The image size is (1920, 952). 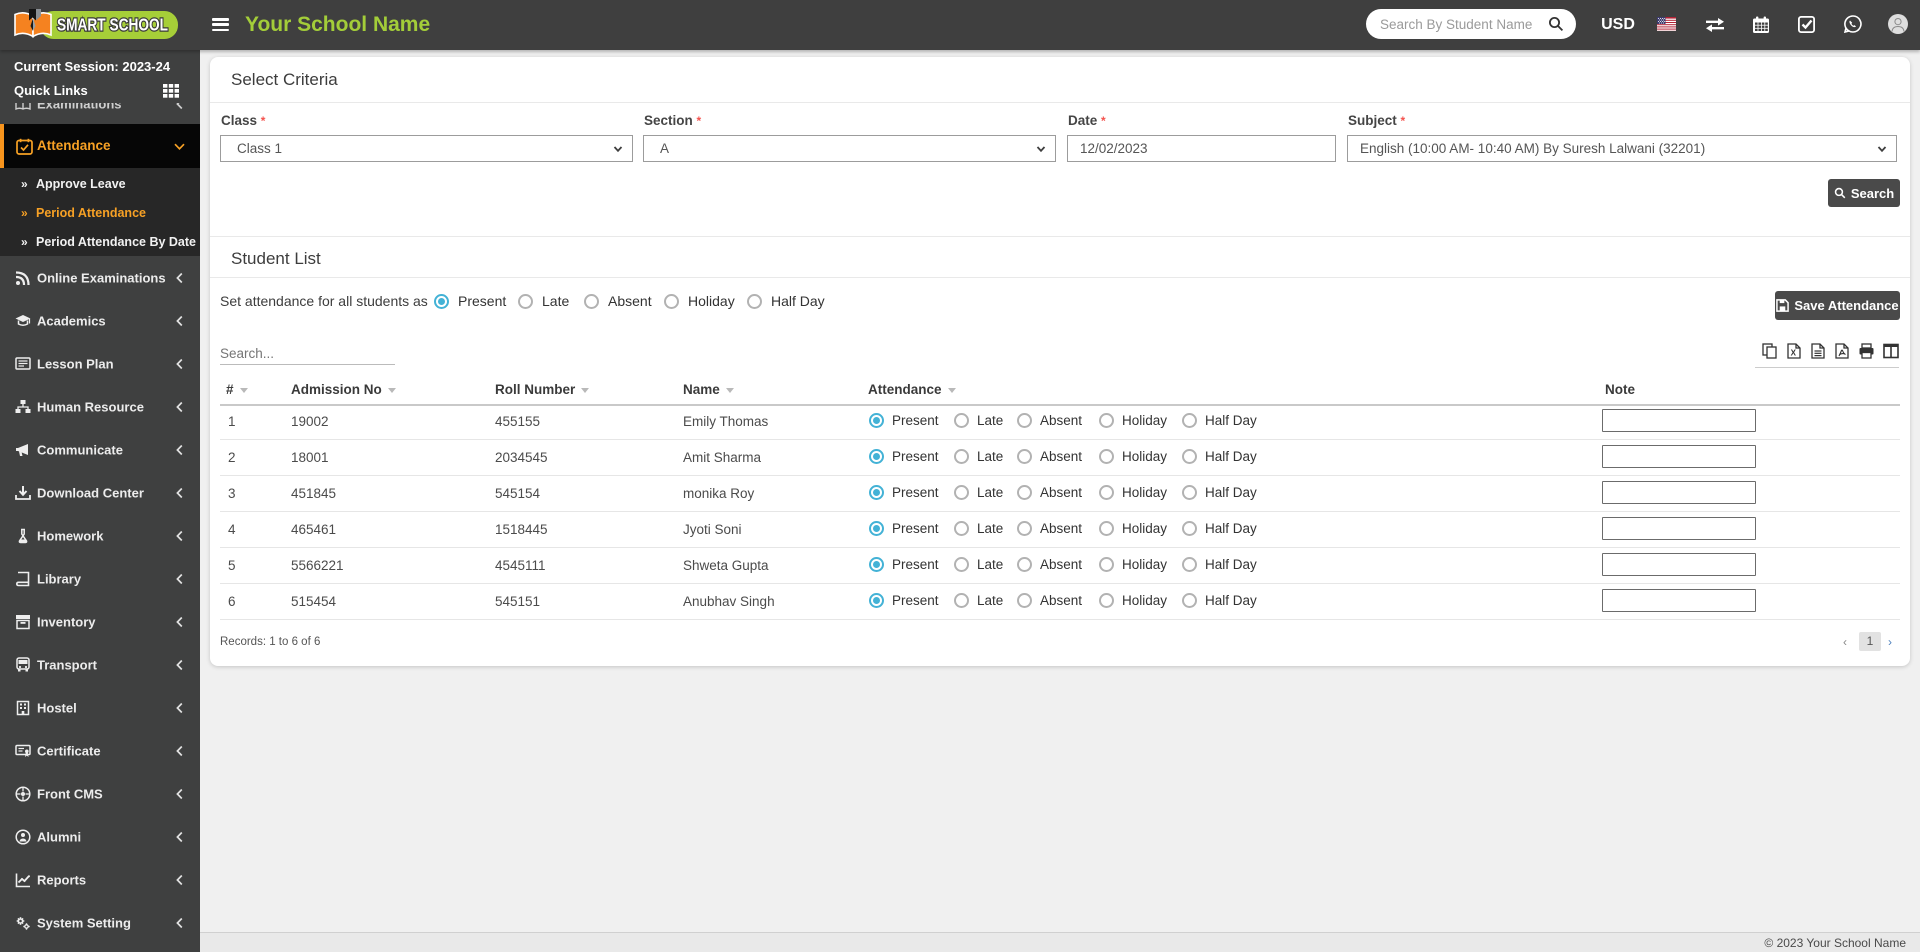 What do you see at coordinates (1794, 353) in the screenshot?
I see `svg-text: X` at bounding box center [1794, 353].